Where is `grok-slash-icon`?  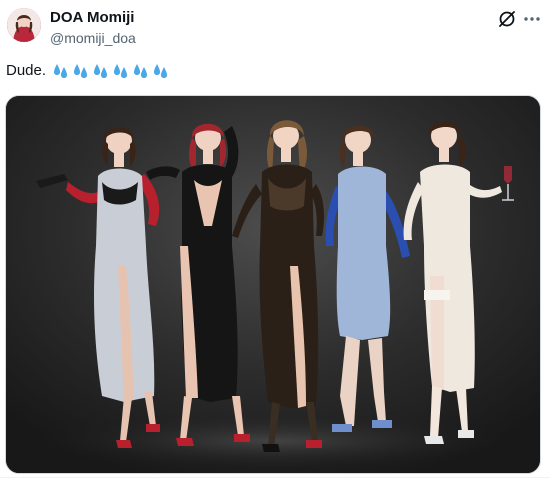
grok-slash-icon is located at coordinates (507, 19).